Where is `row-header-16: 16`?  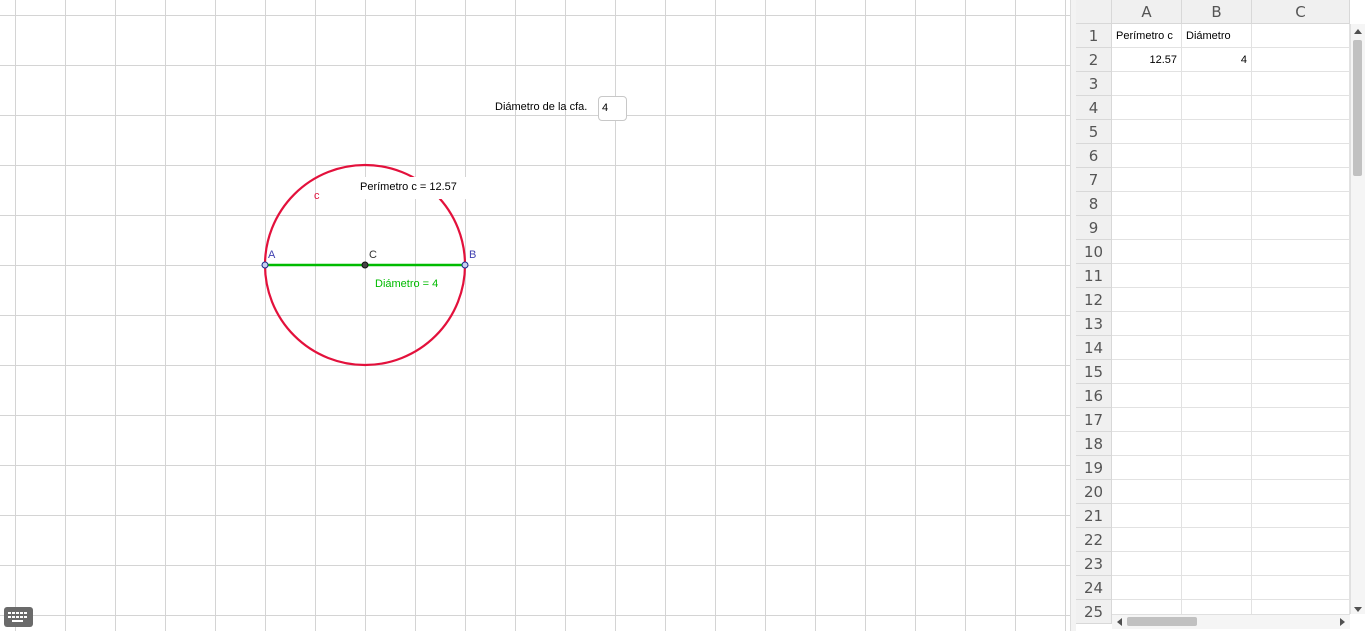
row-header-16: 16 is located at coordinates (1094, 396).